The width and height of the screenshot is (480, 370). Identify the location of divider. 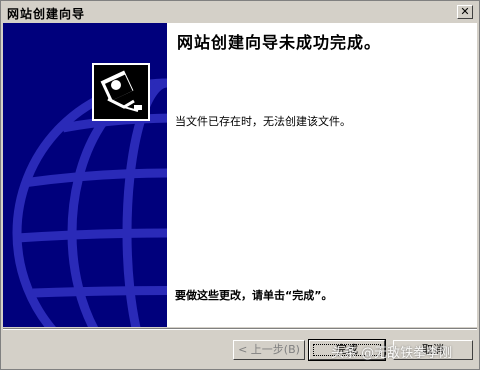
(240, 329).